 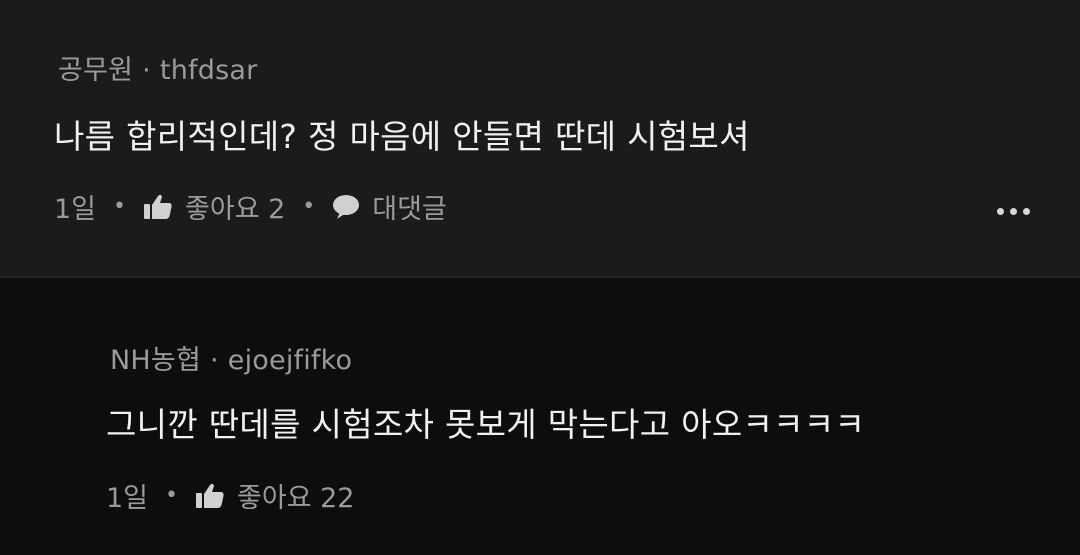 I want to click on reply-actions: 1일 • 좋아요 22, so click(x=230, y=495).